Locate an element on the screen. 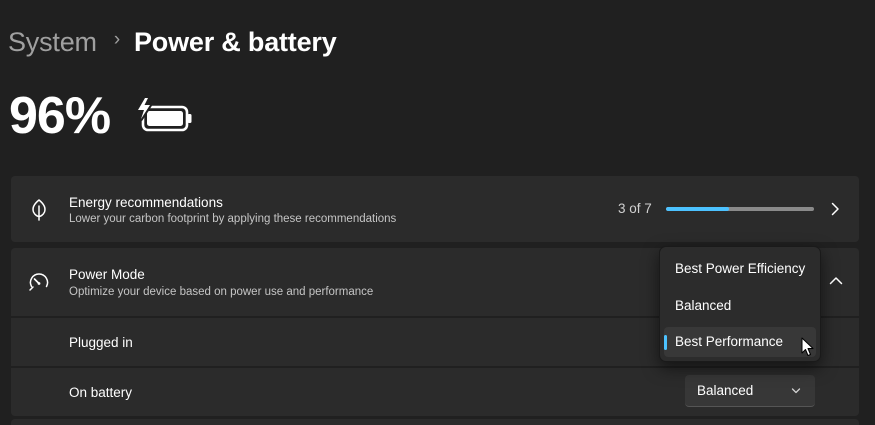  next-card-edge is located at coordinates (435, 422).